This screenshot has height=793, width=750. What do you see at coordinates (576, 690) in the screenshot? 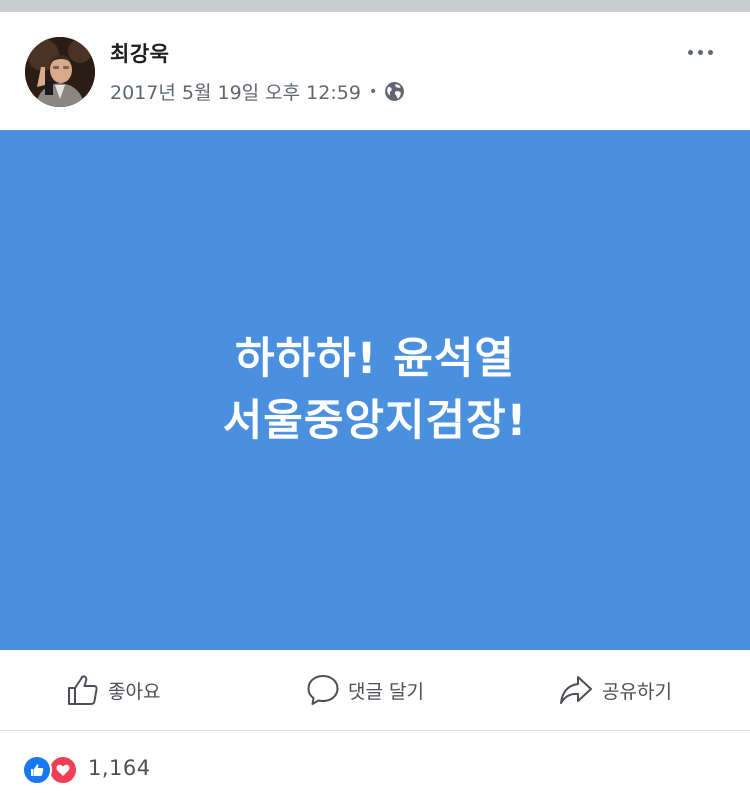
I see `share-arrow-icon` at bounding box center [576, 690].